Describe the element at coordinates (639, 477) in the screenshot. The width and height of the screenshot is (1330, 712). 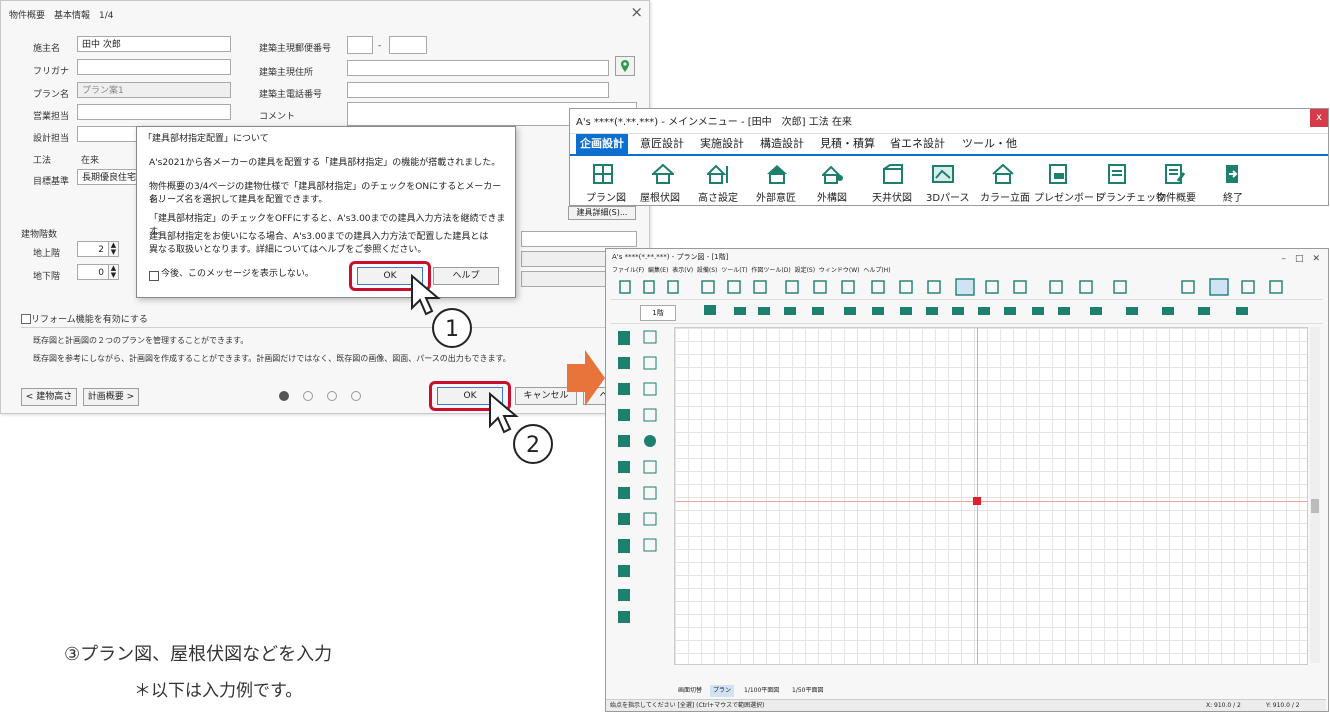
I see `palette-icons` at that location.